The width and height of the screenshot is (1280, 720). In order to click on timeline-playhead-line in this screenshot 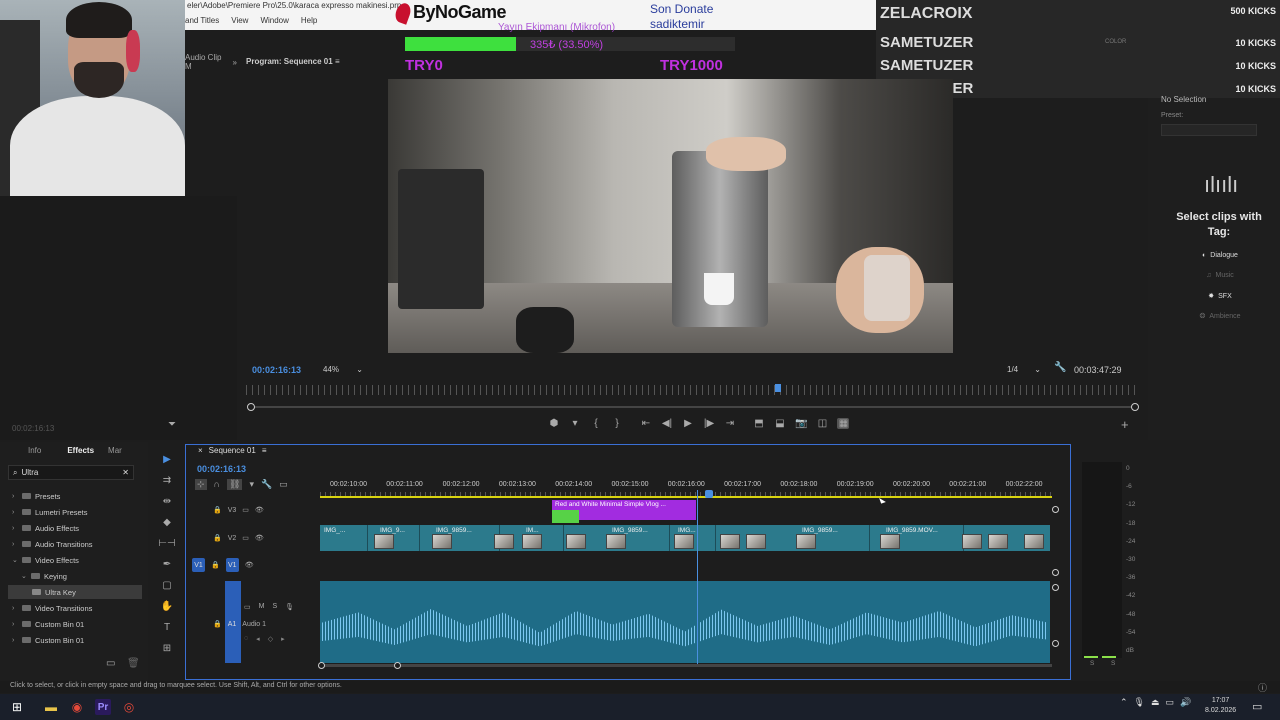, I will do `click(697, 578)`.